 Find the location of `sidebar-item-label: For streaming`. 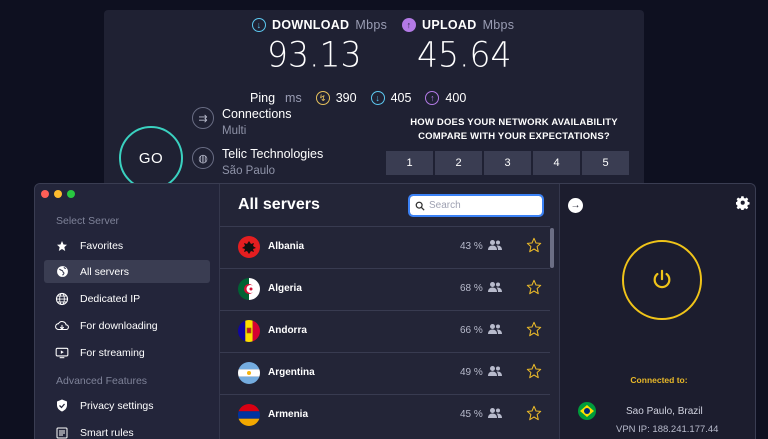

sidebar-item-label: For streaming is located at coordinates (112, 352).